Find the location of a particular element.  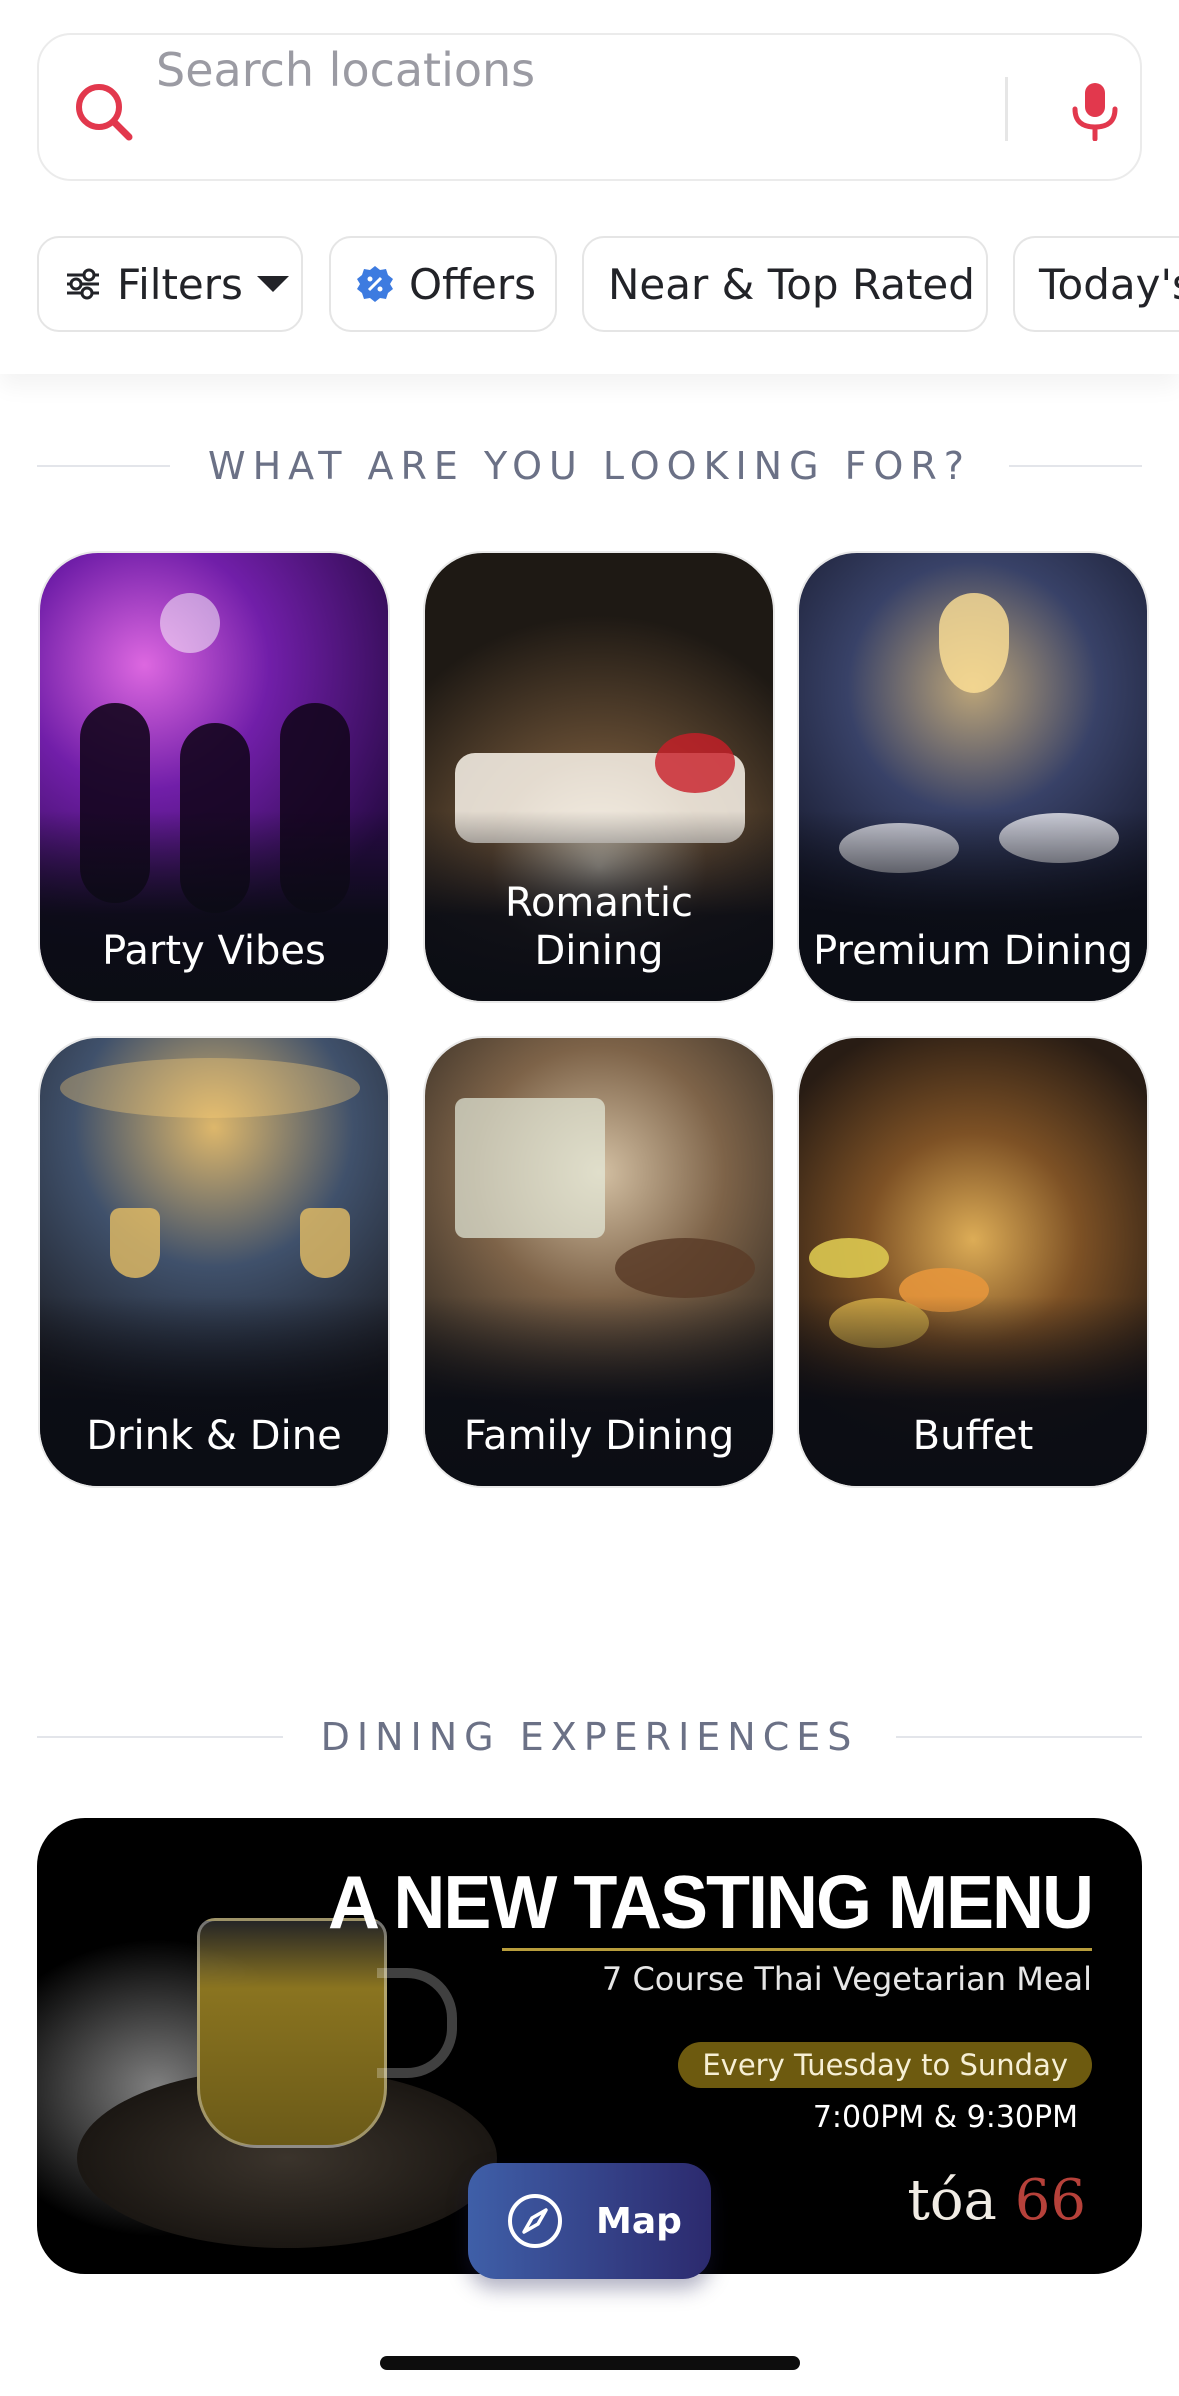

cup-handle is located at coordinates (417, 2023).